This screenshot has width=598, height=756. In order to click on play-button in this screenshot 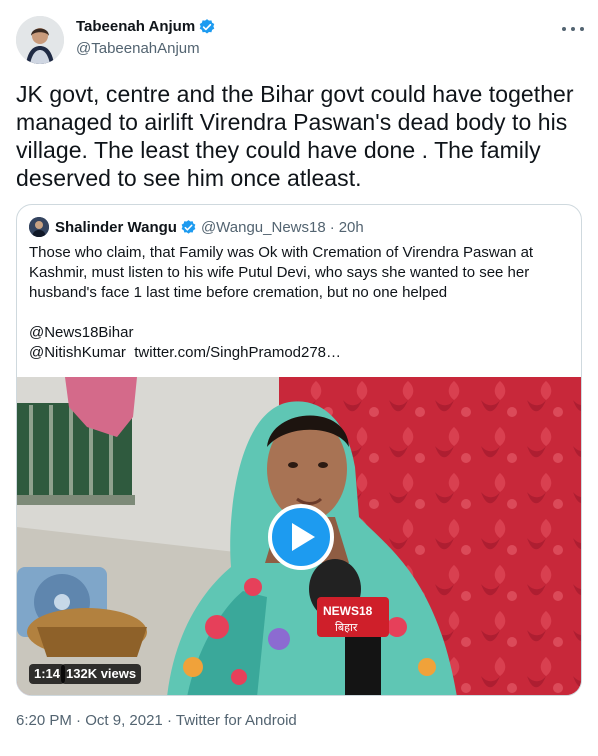, I will do `click(301, 537)`.